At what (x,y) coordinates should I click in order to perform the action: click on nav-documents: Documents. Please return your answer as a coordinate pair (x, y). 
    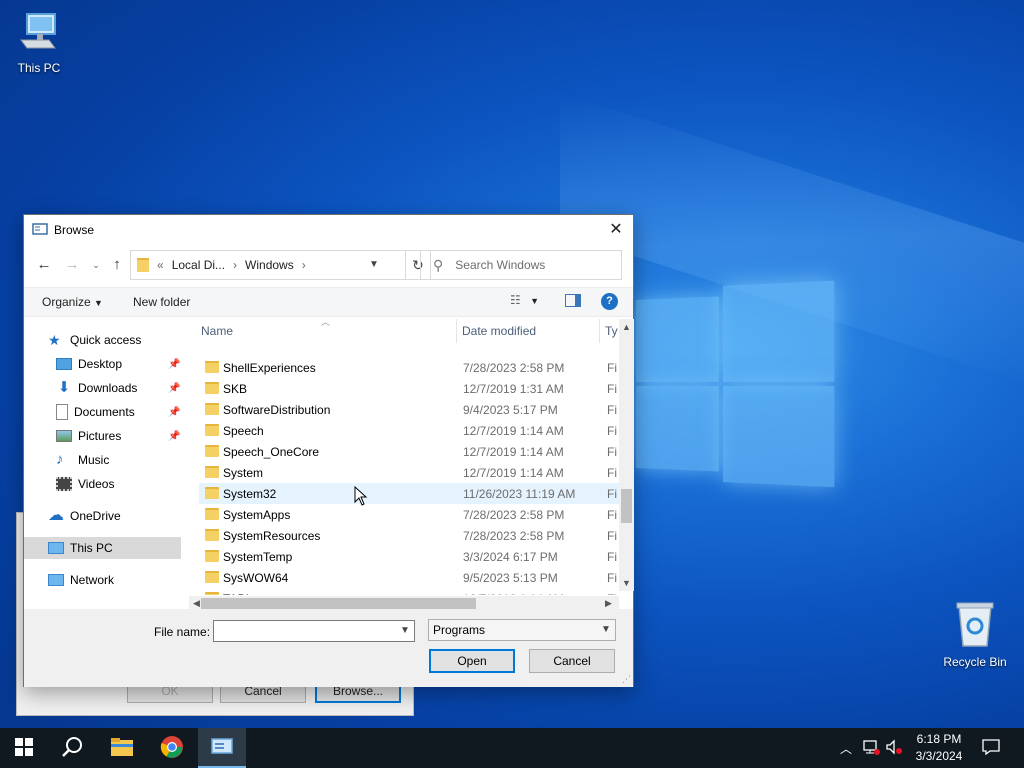
    Looking at the image, I should click on (121, 412).